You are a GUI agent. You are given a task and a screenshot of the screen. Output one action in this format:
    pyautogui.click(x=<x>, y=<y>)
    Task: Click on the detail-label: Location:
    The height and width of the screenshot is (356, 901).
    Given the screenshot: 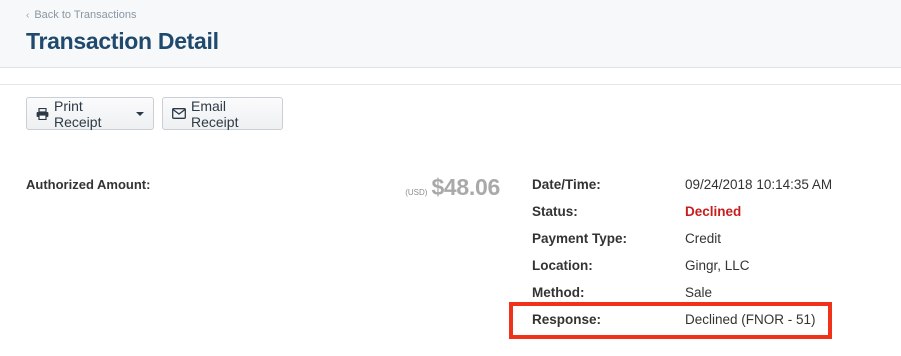 What is the action you would take?
    pyautogui.click(x=562, y=265)
    